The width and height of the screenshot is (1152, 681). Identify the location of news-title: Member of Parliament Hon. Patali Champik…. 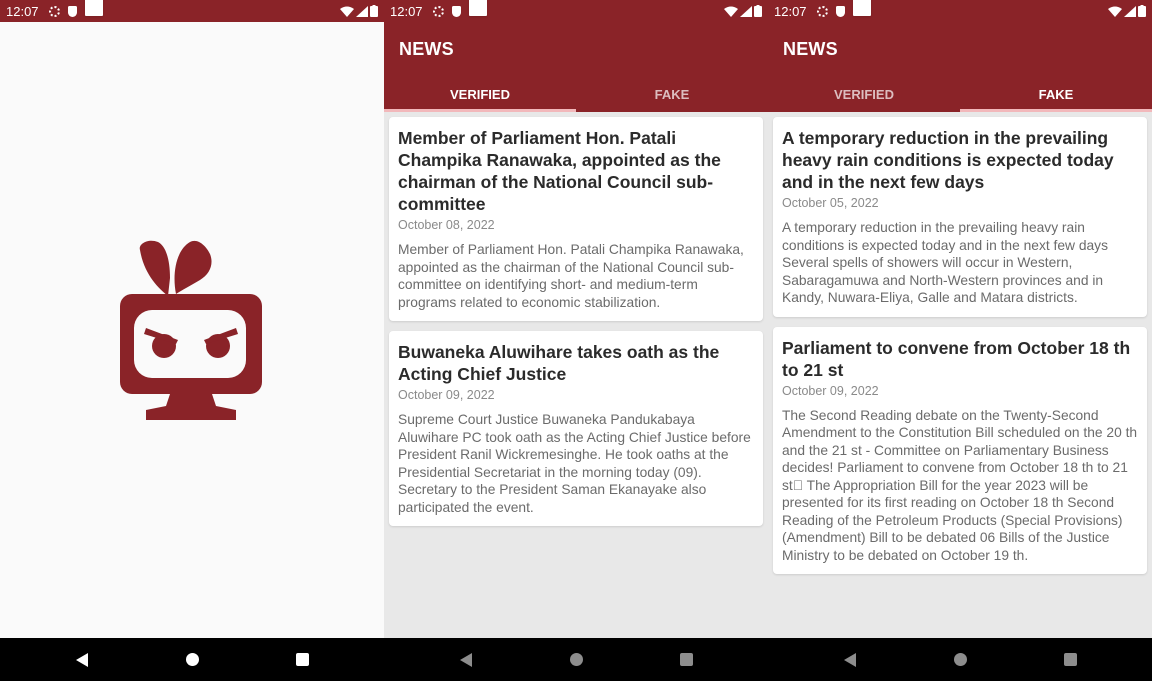
(559, 171).